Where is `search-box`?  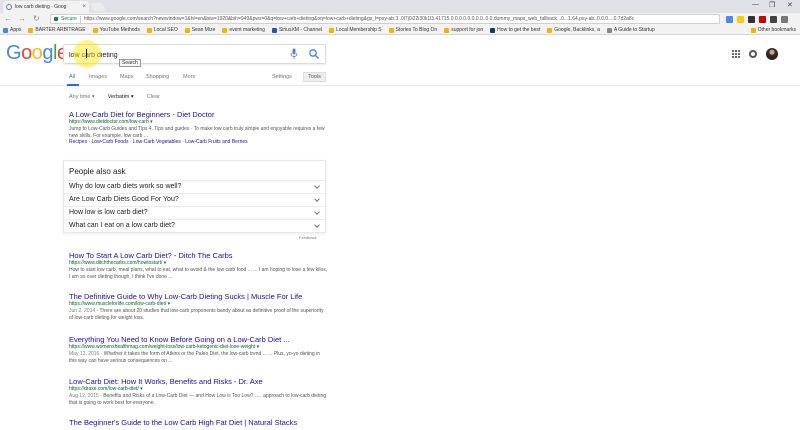
search-box is located at coordinates (194, 54).